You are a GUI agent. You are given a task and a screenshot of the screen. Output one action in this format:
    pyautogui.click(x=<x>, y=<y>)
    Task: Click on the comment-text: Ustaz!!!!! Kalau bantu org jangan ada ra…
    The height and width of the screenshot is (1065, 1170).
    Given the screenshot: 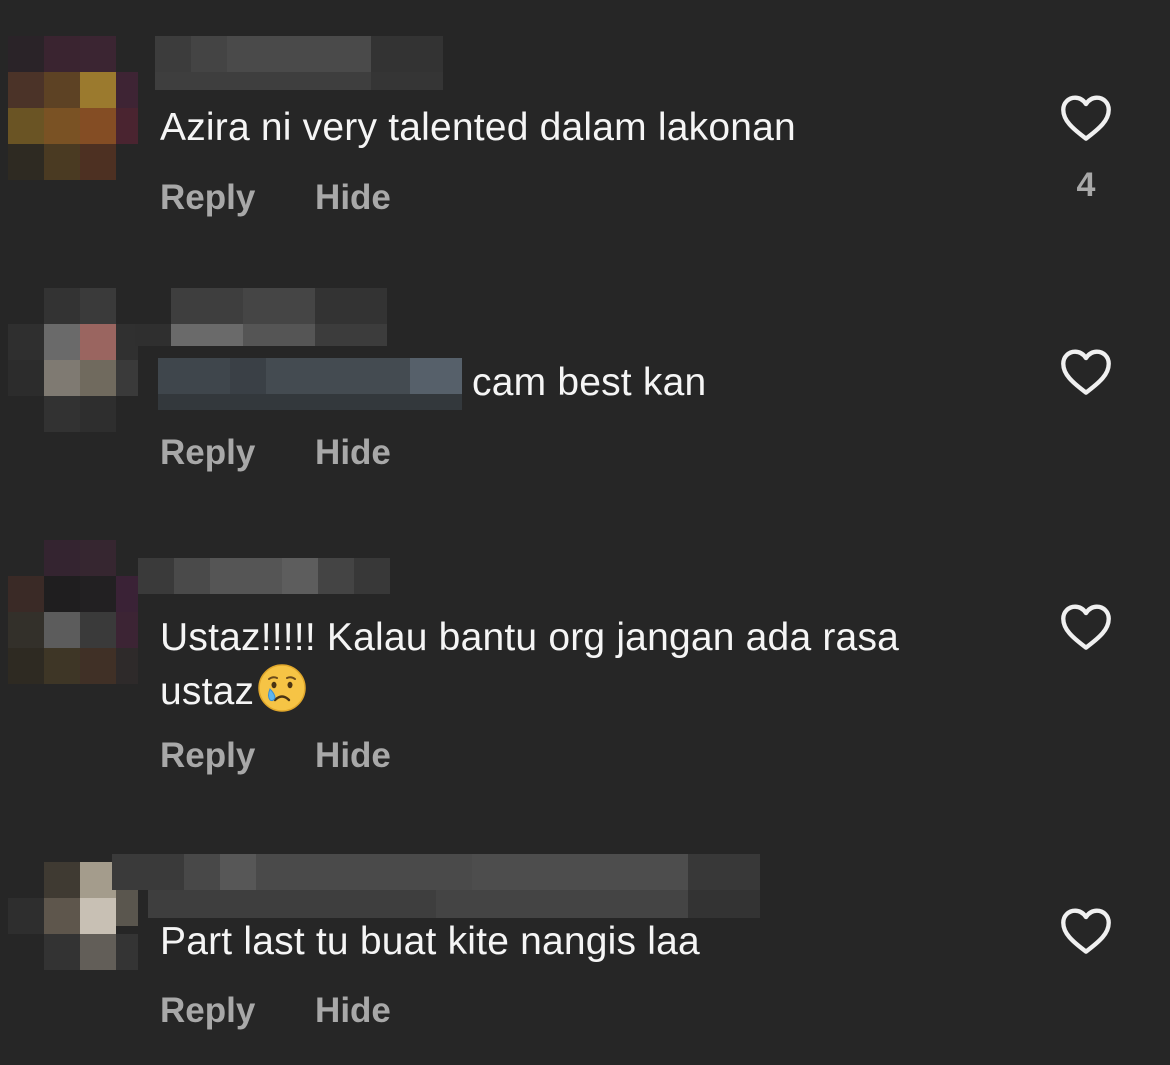 What is the action you would take?
    pyautogui.click(x=529, y=665)
    